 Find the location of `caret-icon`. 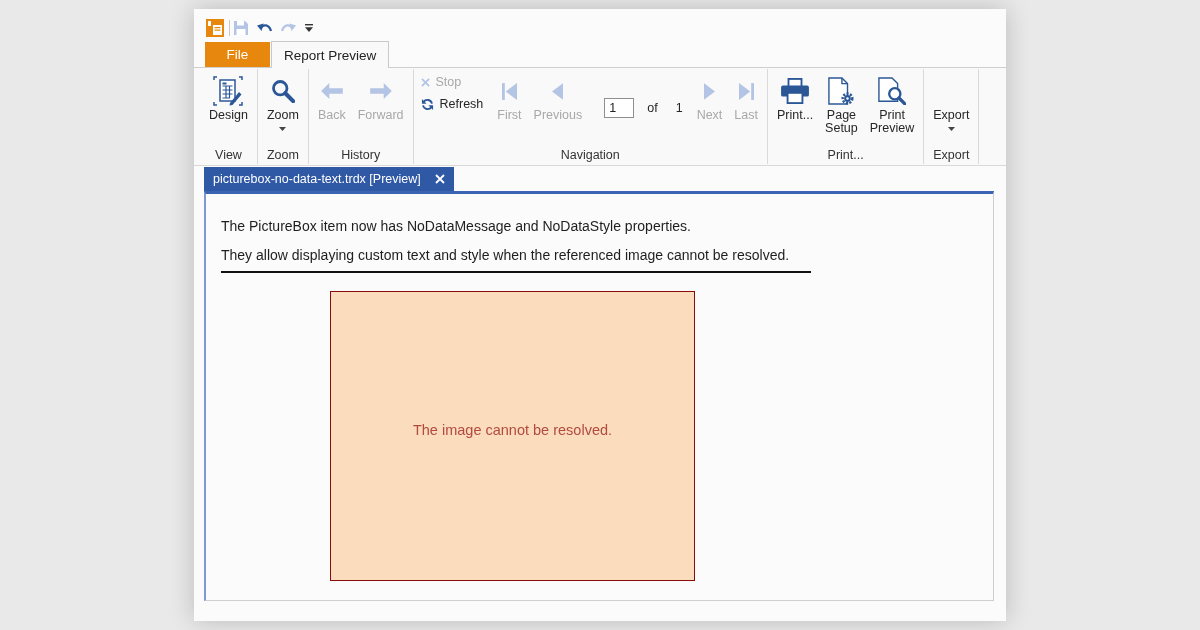

caret-icon is located at coordinates (309, 28).